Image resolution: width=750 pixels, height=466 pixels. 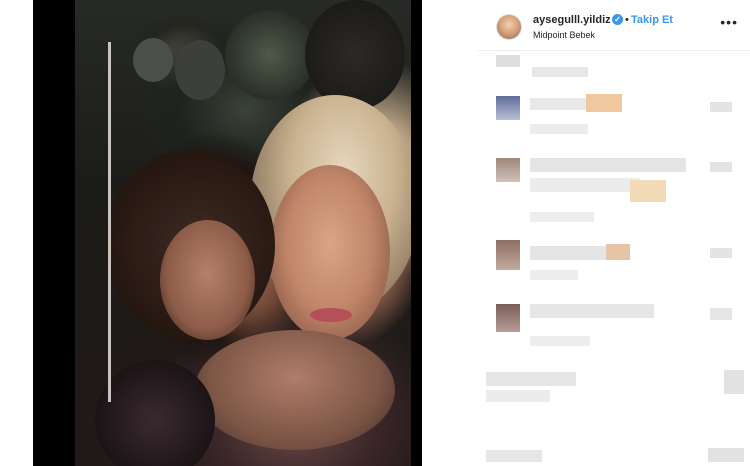 What do you see at coordinates (331, 315) in the screenshot?
I see `lips-shape` at bounding box center [331, 315].